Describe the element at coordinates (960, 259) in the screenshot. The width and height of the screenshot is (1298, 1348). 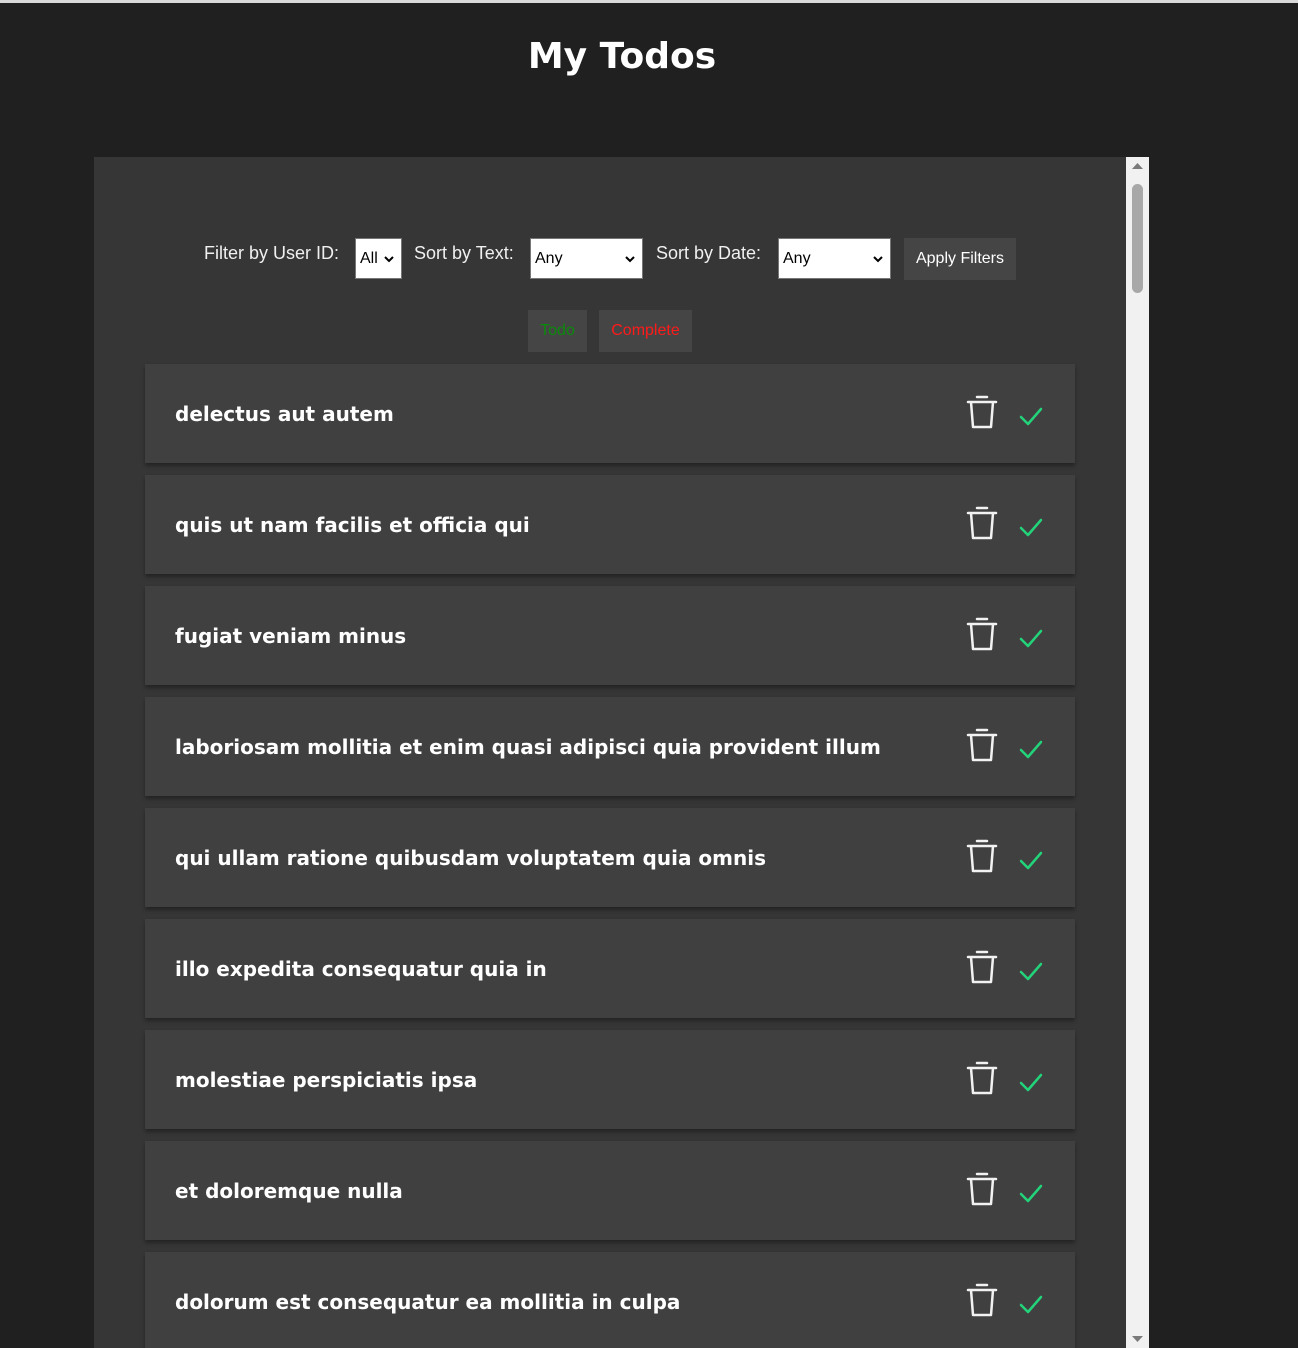
I see `apply-filters-button: Apply Filters` at that location.